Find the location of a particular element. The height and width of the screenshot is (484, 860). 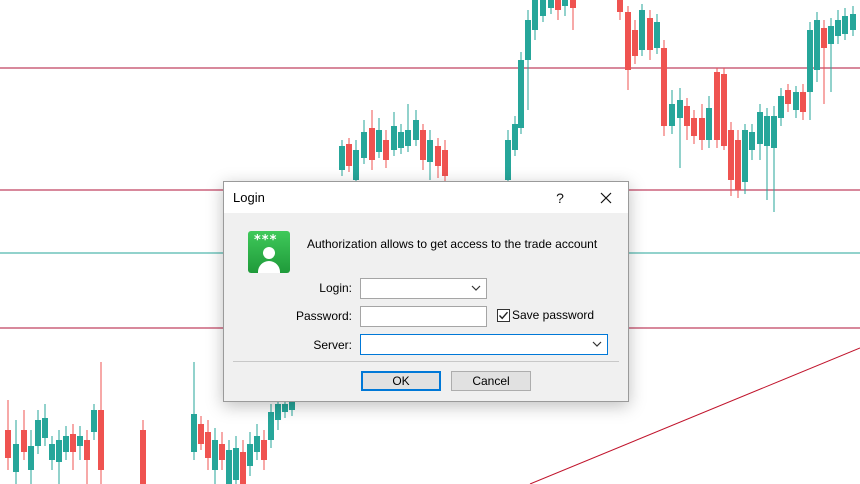

password-field is located at coordinates (423, 316).